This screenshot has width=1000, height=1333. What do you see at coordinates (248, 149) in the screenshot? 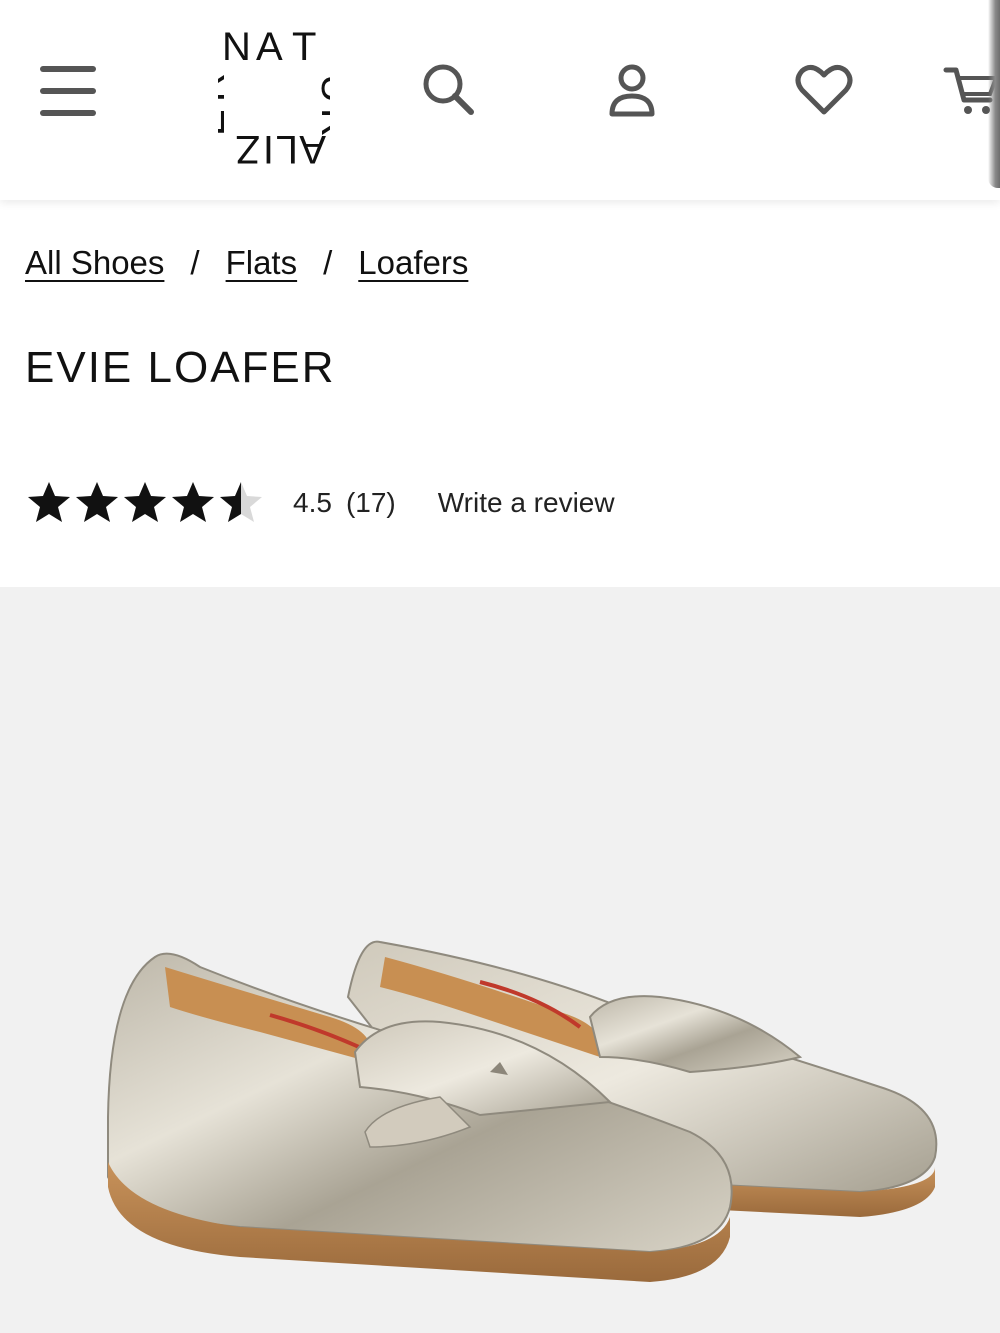
I see `svg-text: Z` at bounding box center [248, 149].